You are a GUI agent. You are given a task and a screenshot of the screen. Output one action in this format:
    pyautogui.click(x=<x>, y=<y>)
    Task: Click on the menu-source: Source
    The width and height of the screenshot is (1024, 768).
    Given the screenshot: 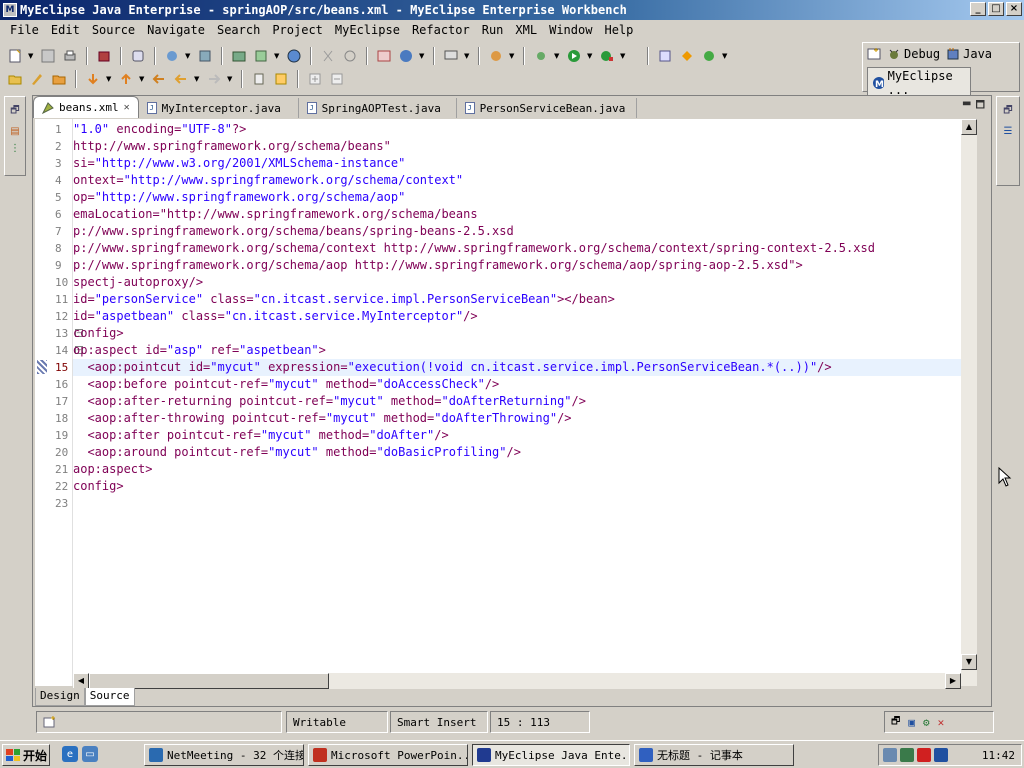 What is the action you would take?
    pyautogui.click(x=113, y=30)
    